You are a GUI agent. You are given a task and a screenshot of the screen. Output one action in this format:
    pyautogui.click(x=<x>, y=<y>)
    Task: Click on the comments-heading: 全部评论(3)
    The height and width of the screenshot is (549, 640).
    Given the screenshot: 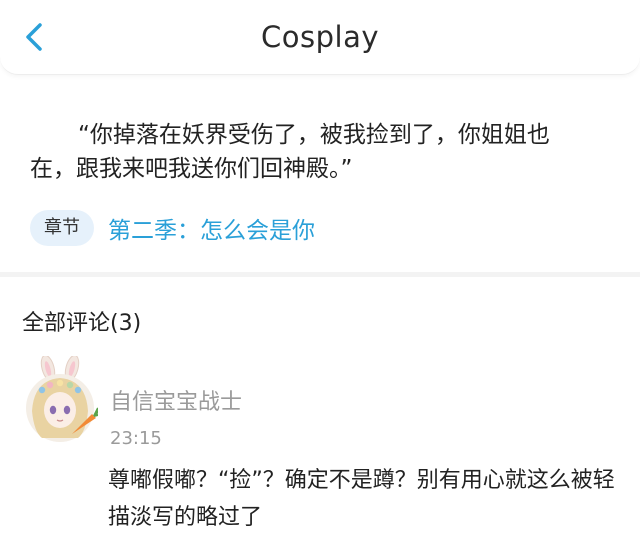 What is the action you would take?
    pyautogui.click(x=82, y=323)
    